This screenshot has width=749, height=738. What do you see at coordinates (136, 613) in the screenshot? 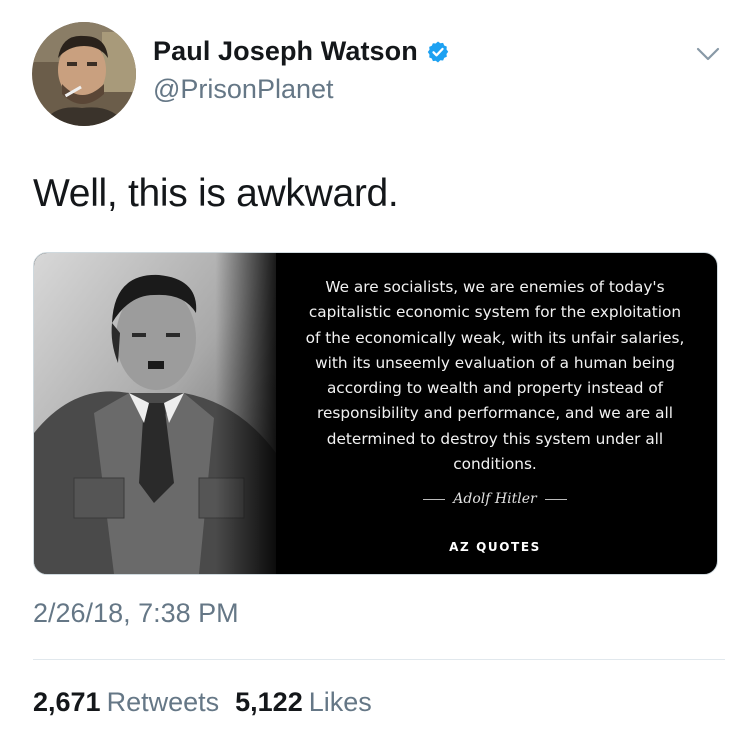
I see `timestamp: 2/26/18, 7:38 PM` at bounding box center [136, 613].